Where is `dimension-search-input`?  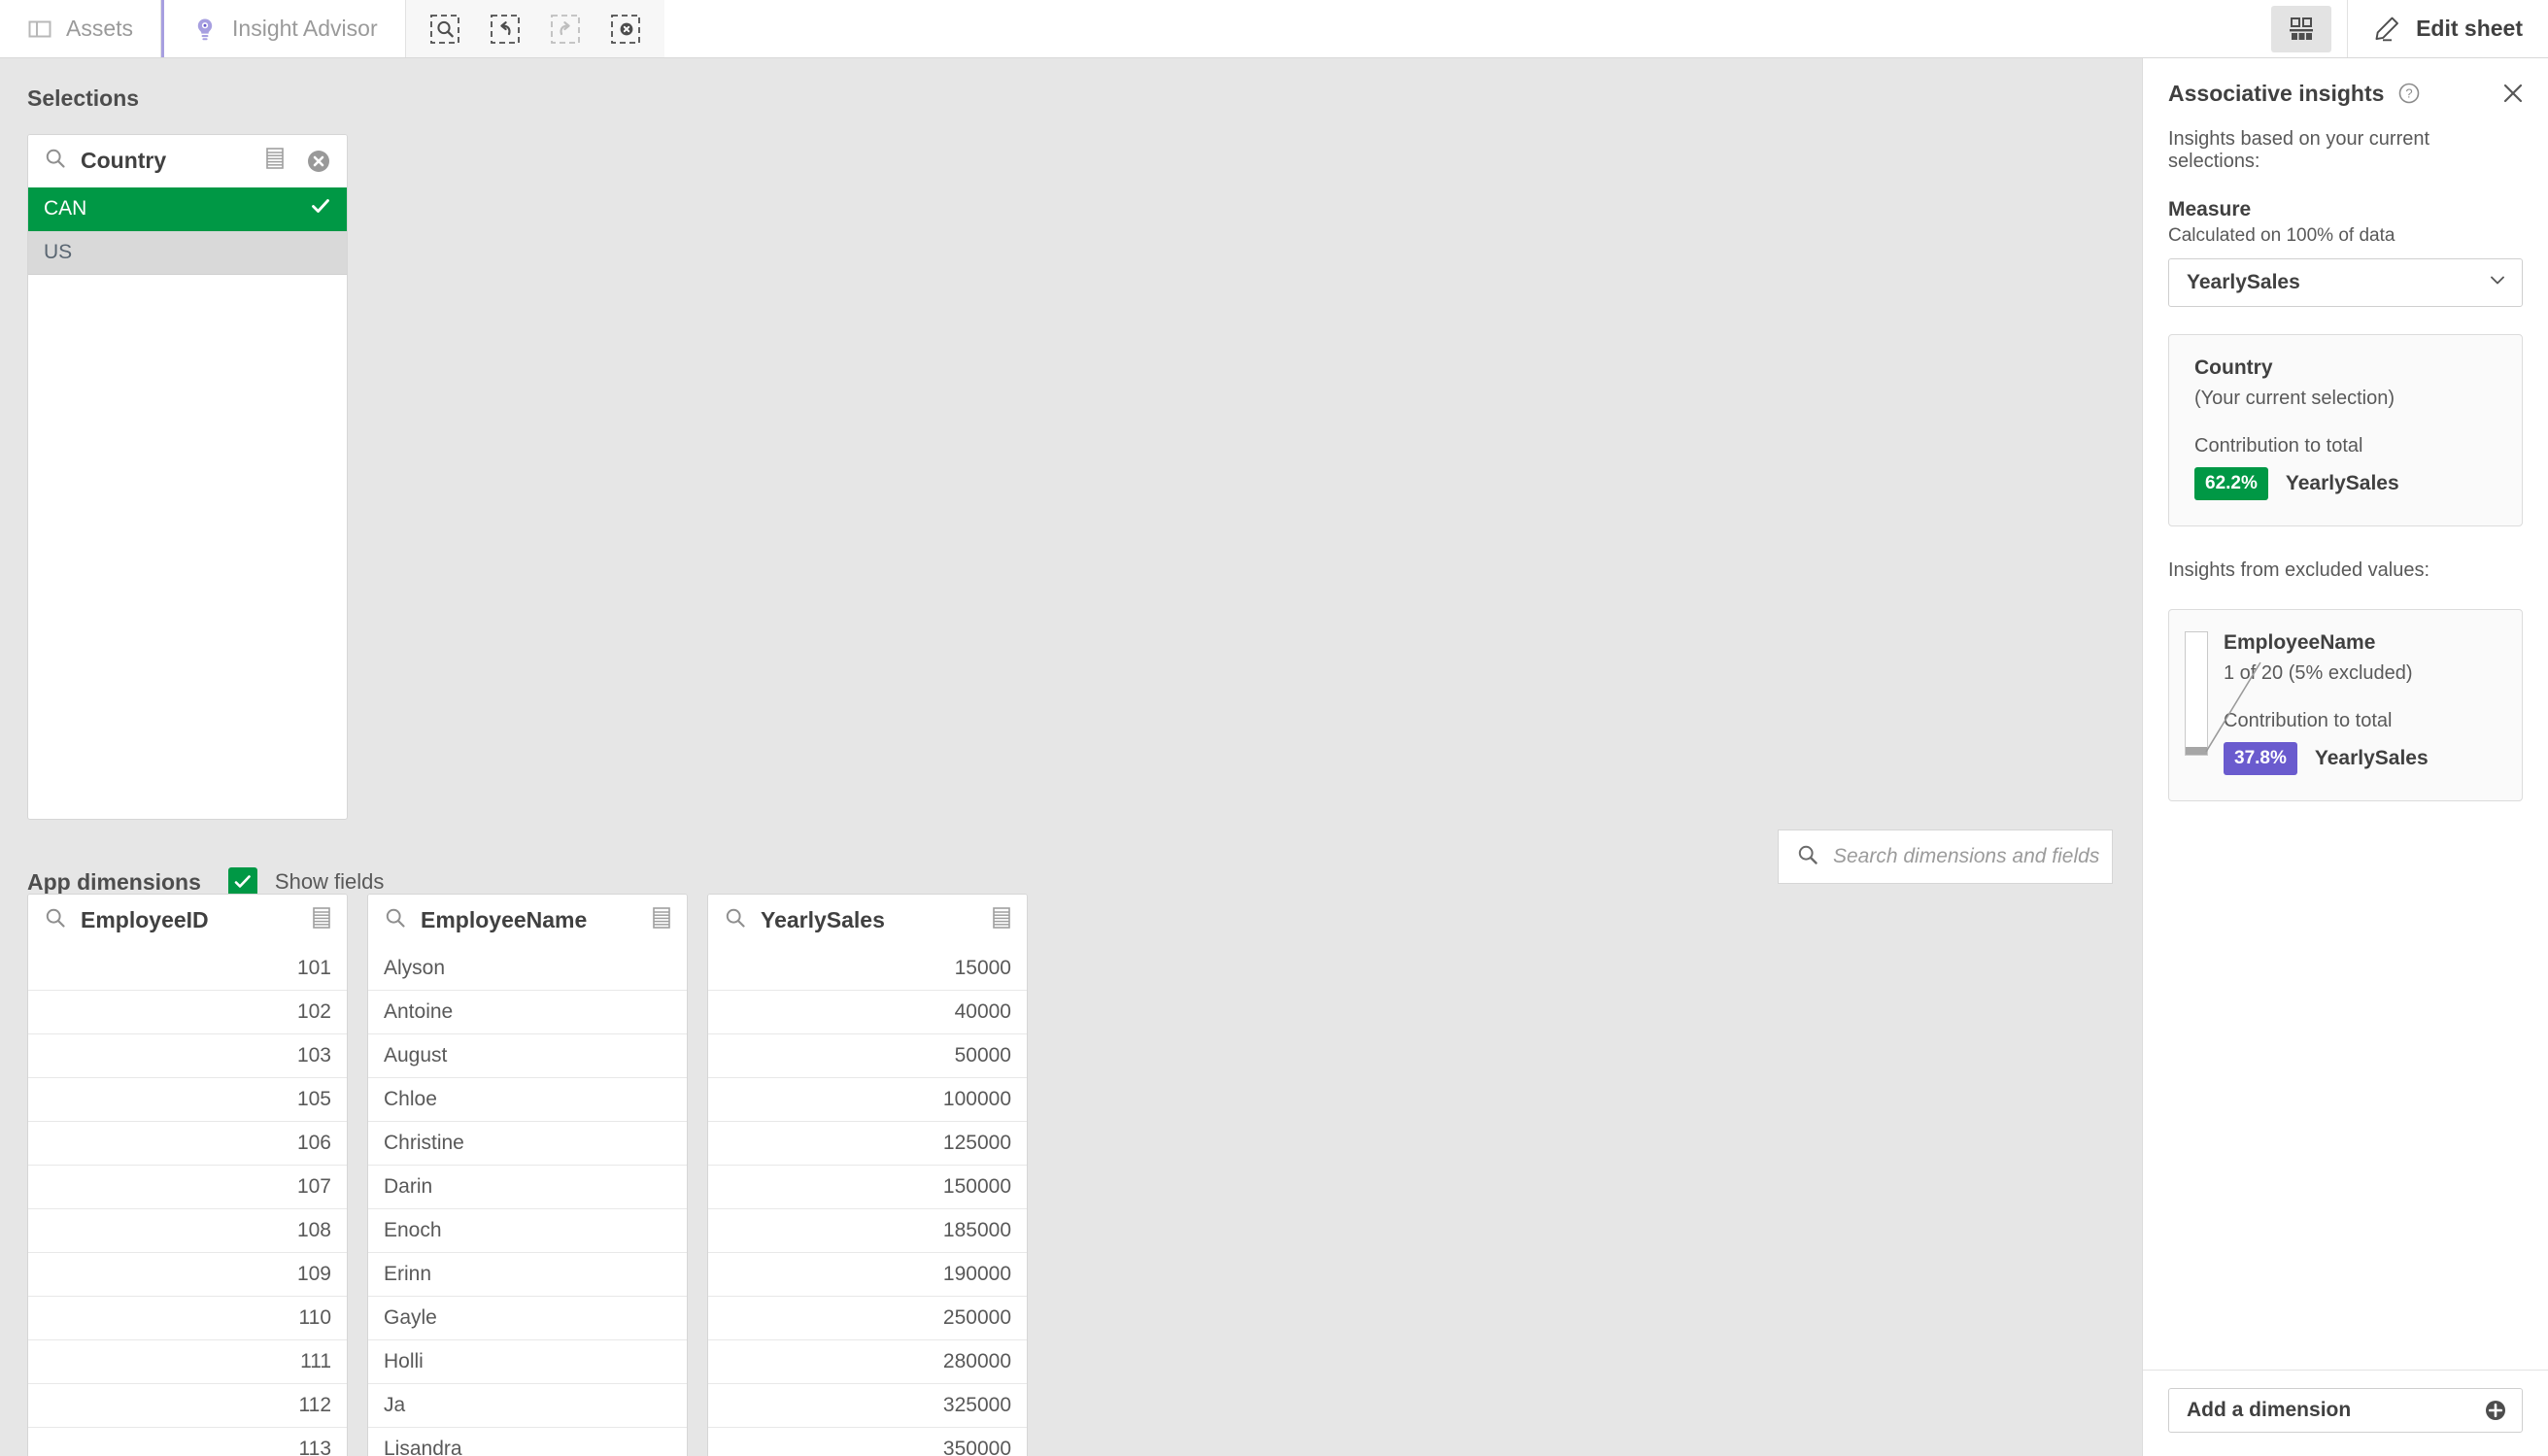 dimension-search-input is located at coordinates (1967, 856).